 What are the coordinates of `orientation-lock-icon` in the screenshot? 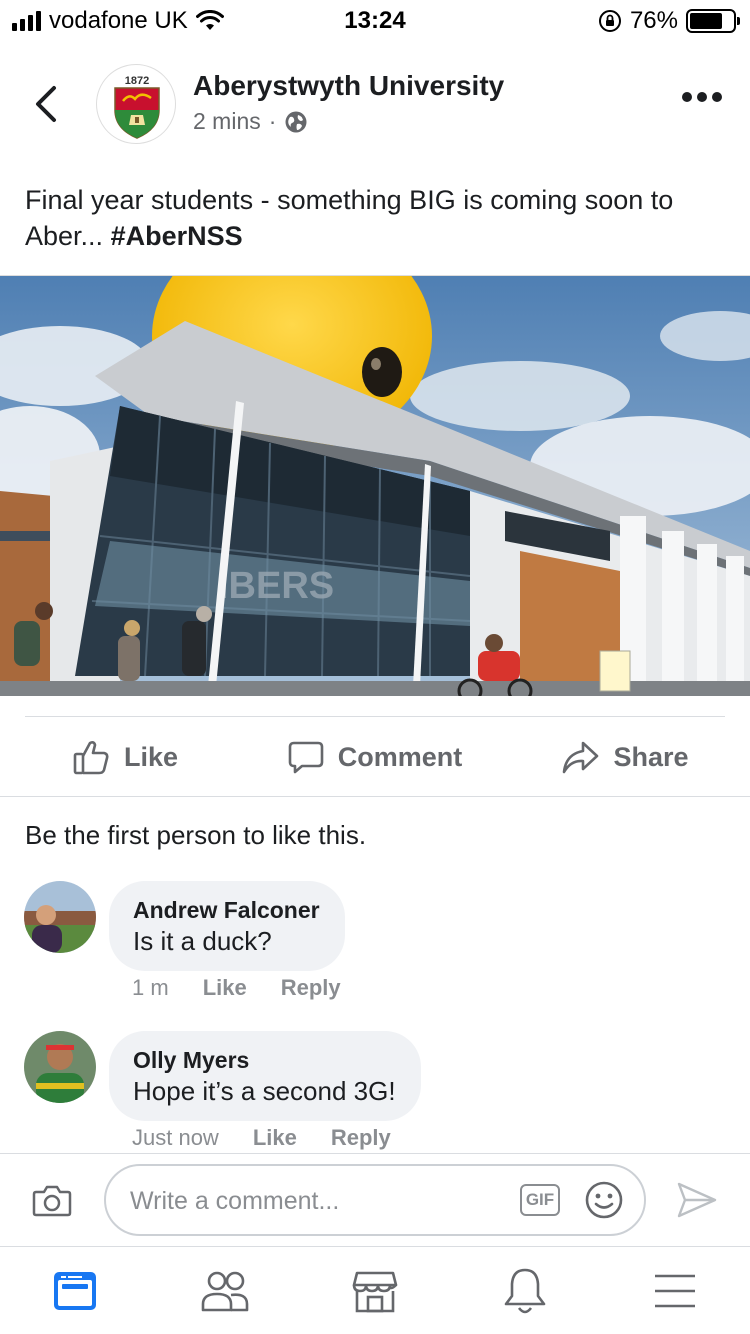 It's located at (609, 21).